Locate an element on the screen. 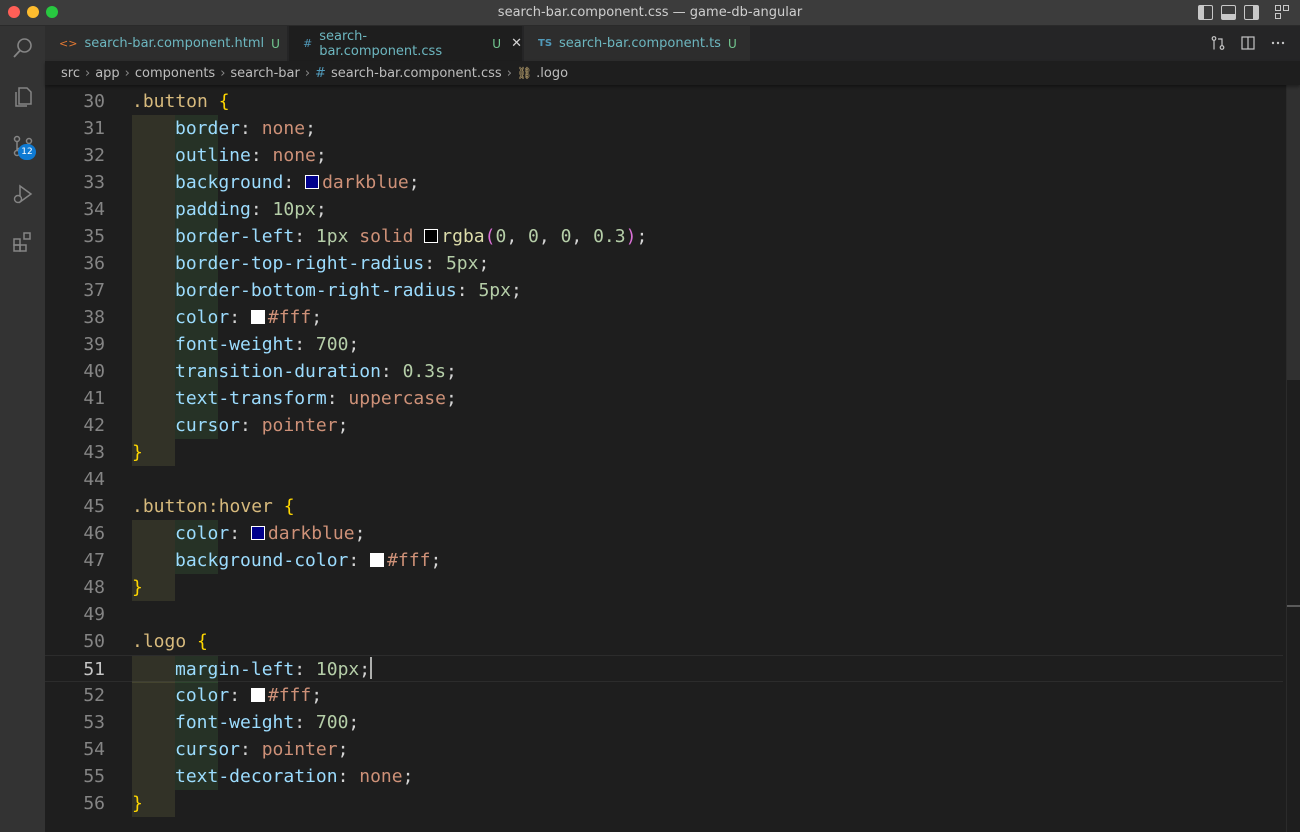 Image resolution: width=1300 pixels, height=832 pixels. code-line: 44 is located at coordinates (664, 479).